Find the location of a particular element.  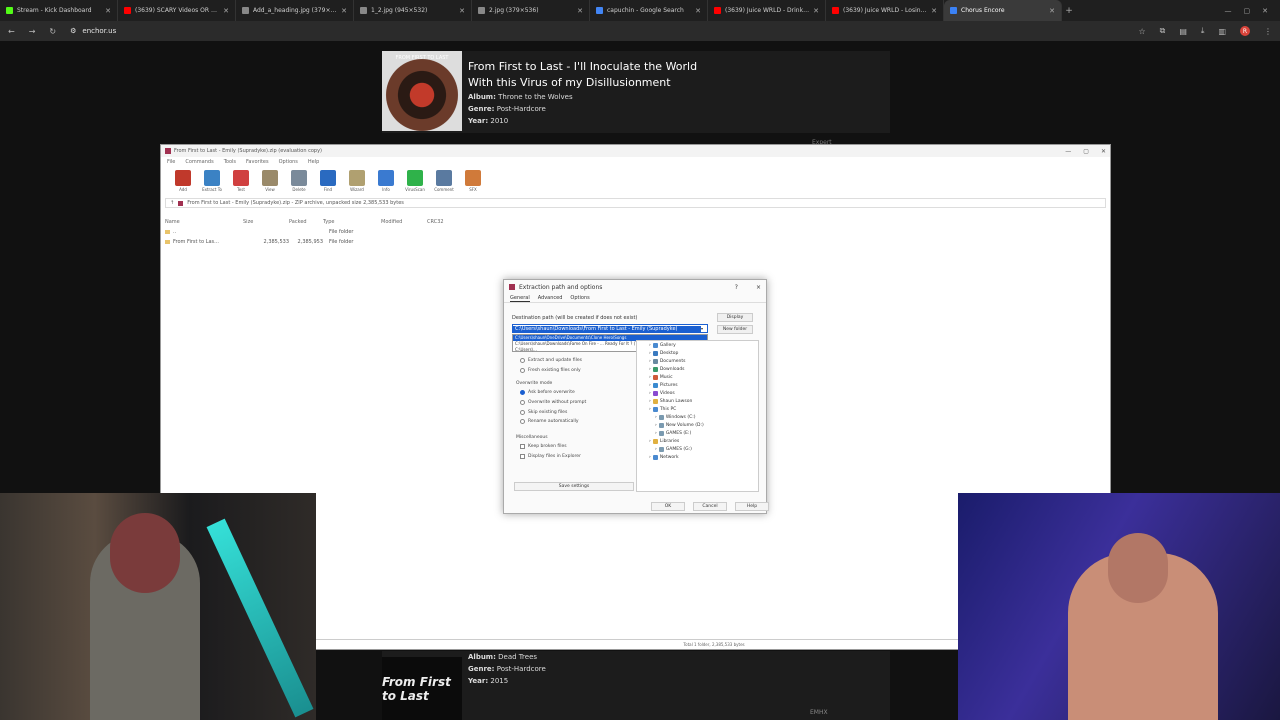

winrar-menu-item: Commands is located at coordinates (199, 162).